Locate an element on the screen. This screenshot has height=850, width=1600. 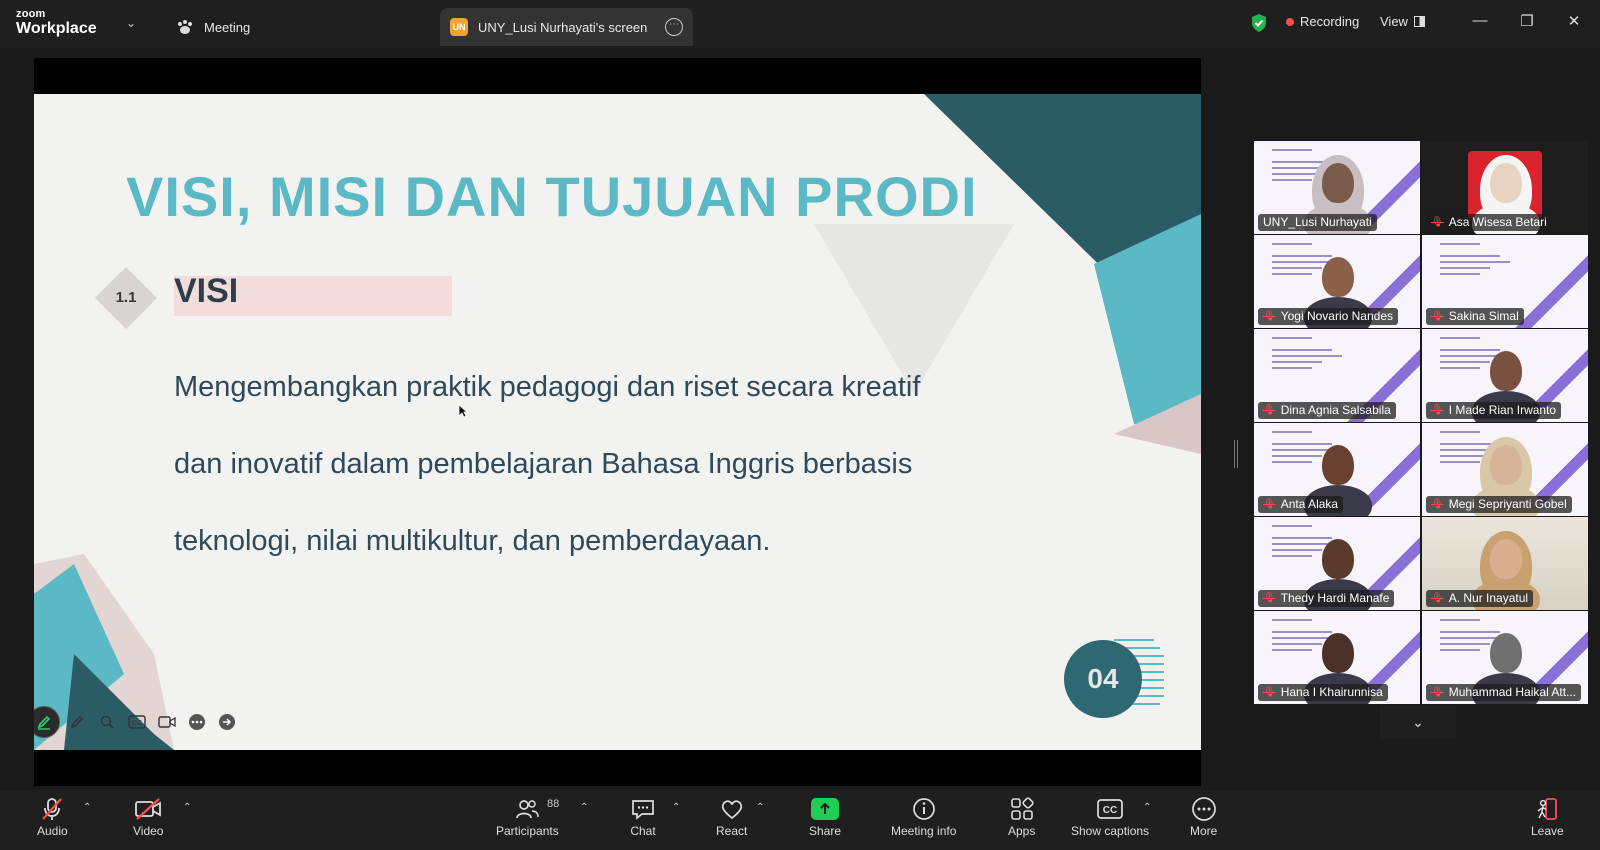
audio-label: Audio is located at coordinates (52, 831).